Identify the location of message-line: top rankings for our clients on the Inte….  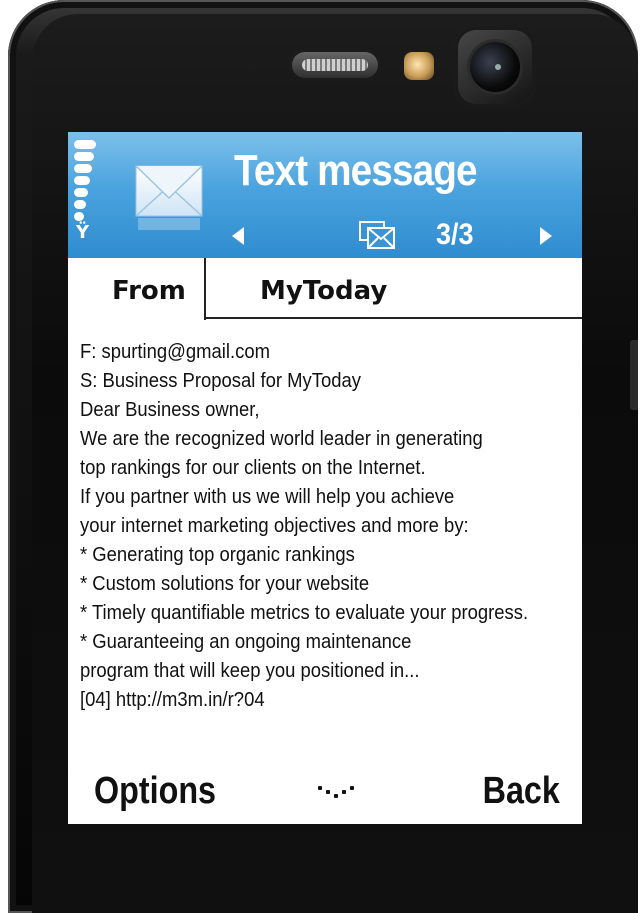
(253, 467).